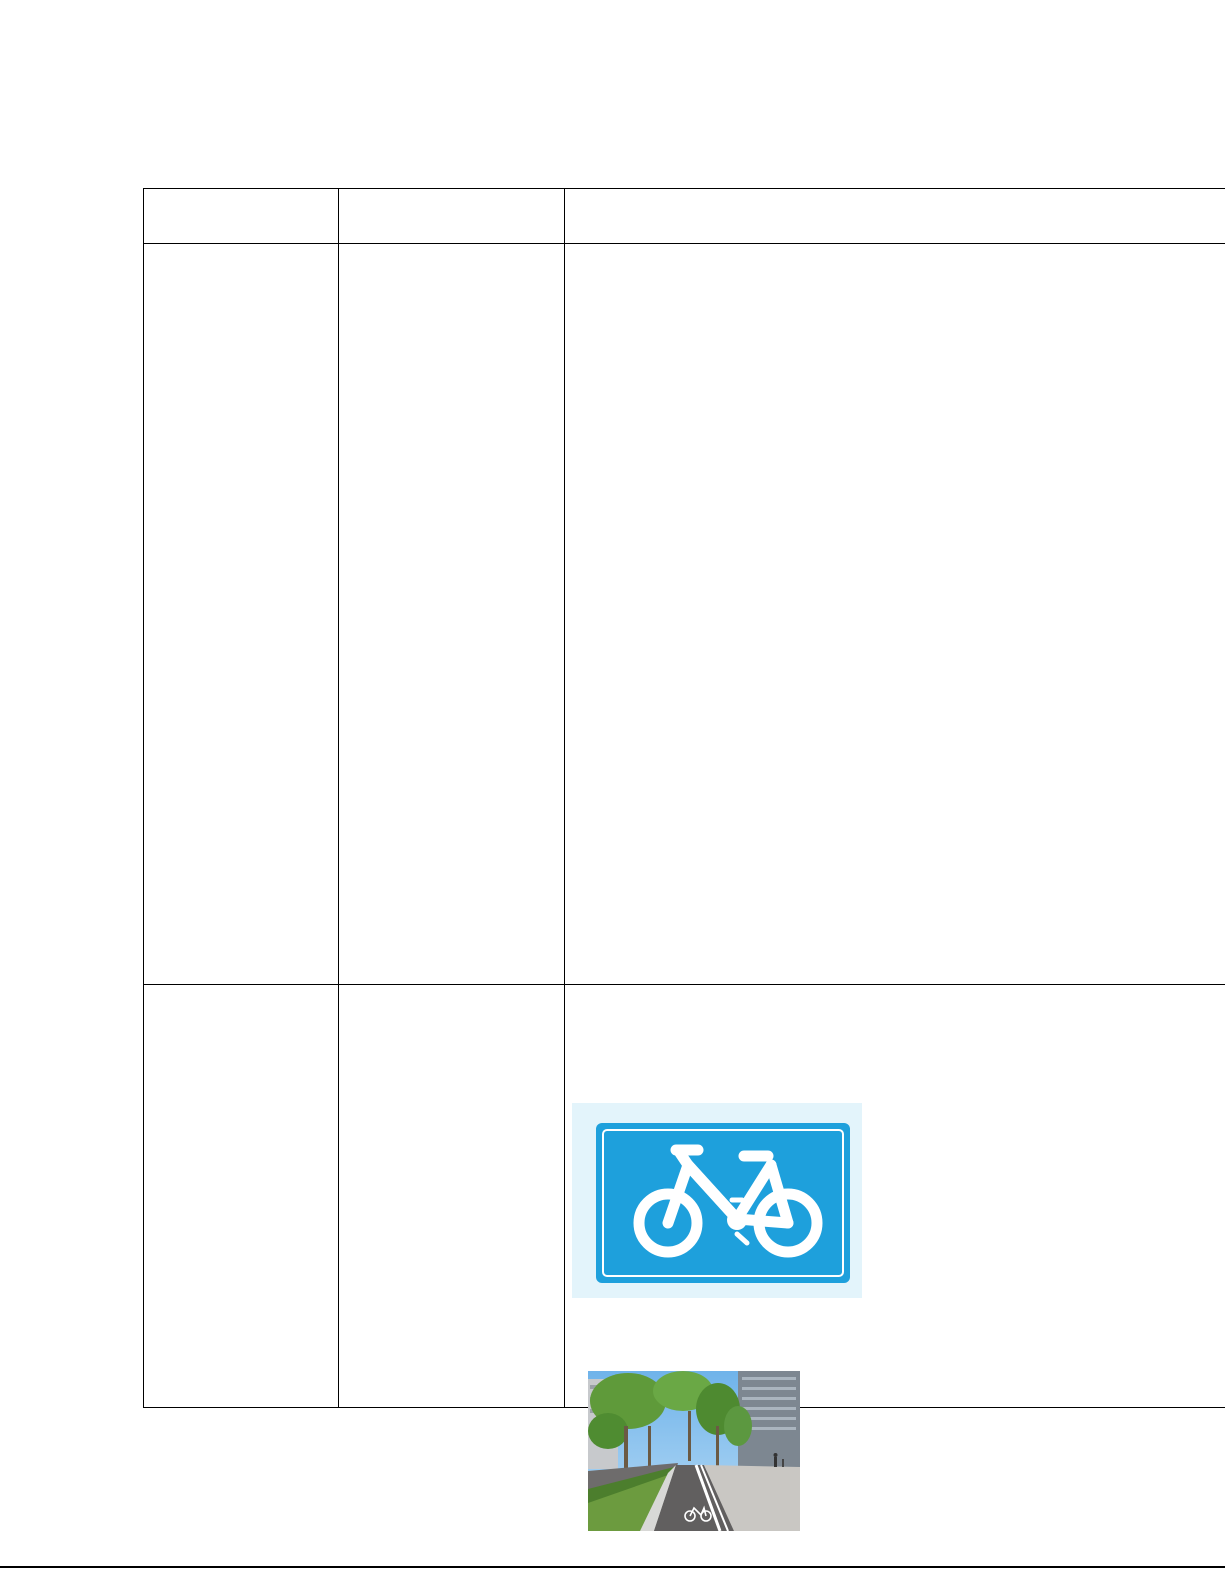  What do you see at coordinates (717, 1200) in the screenshot?
I see `bicycle-sign-image` at bounding box center [717, 1200].